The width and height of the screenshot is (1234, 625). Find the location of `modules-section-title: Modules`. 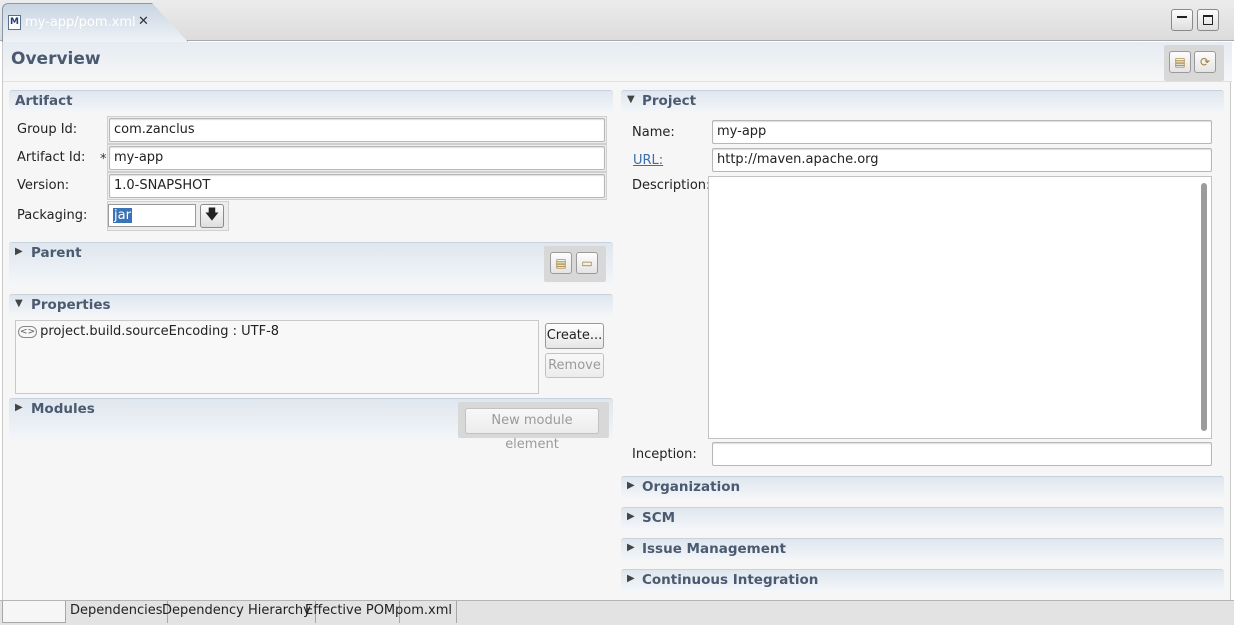

modules-section-title: Modules is located at coordinates (63, 409).